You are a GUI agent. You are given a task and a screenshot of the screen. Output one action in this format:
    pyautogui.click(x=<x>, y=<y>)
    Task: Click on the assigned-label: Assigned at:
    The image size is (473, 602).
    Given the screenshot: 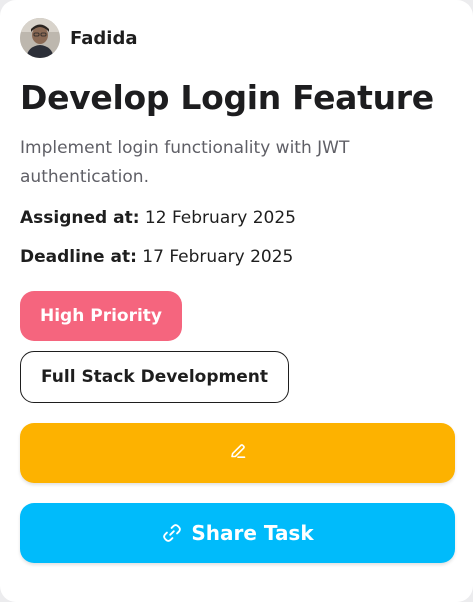 What is the action you would take?
    pyautogui.click(x=80, y=218)
    